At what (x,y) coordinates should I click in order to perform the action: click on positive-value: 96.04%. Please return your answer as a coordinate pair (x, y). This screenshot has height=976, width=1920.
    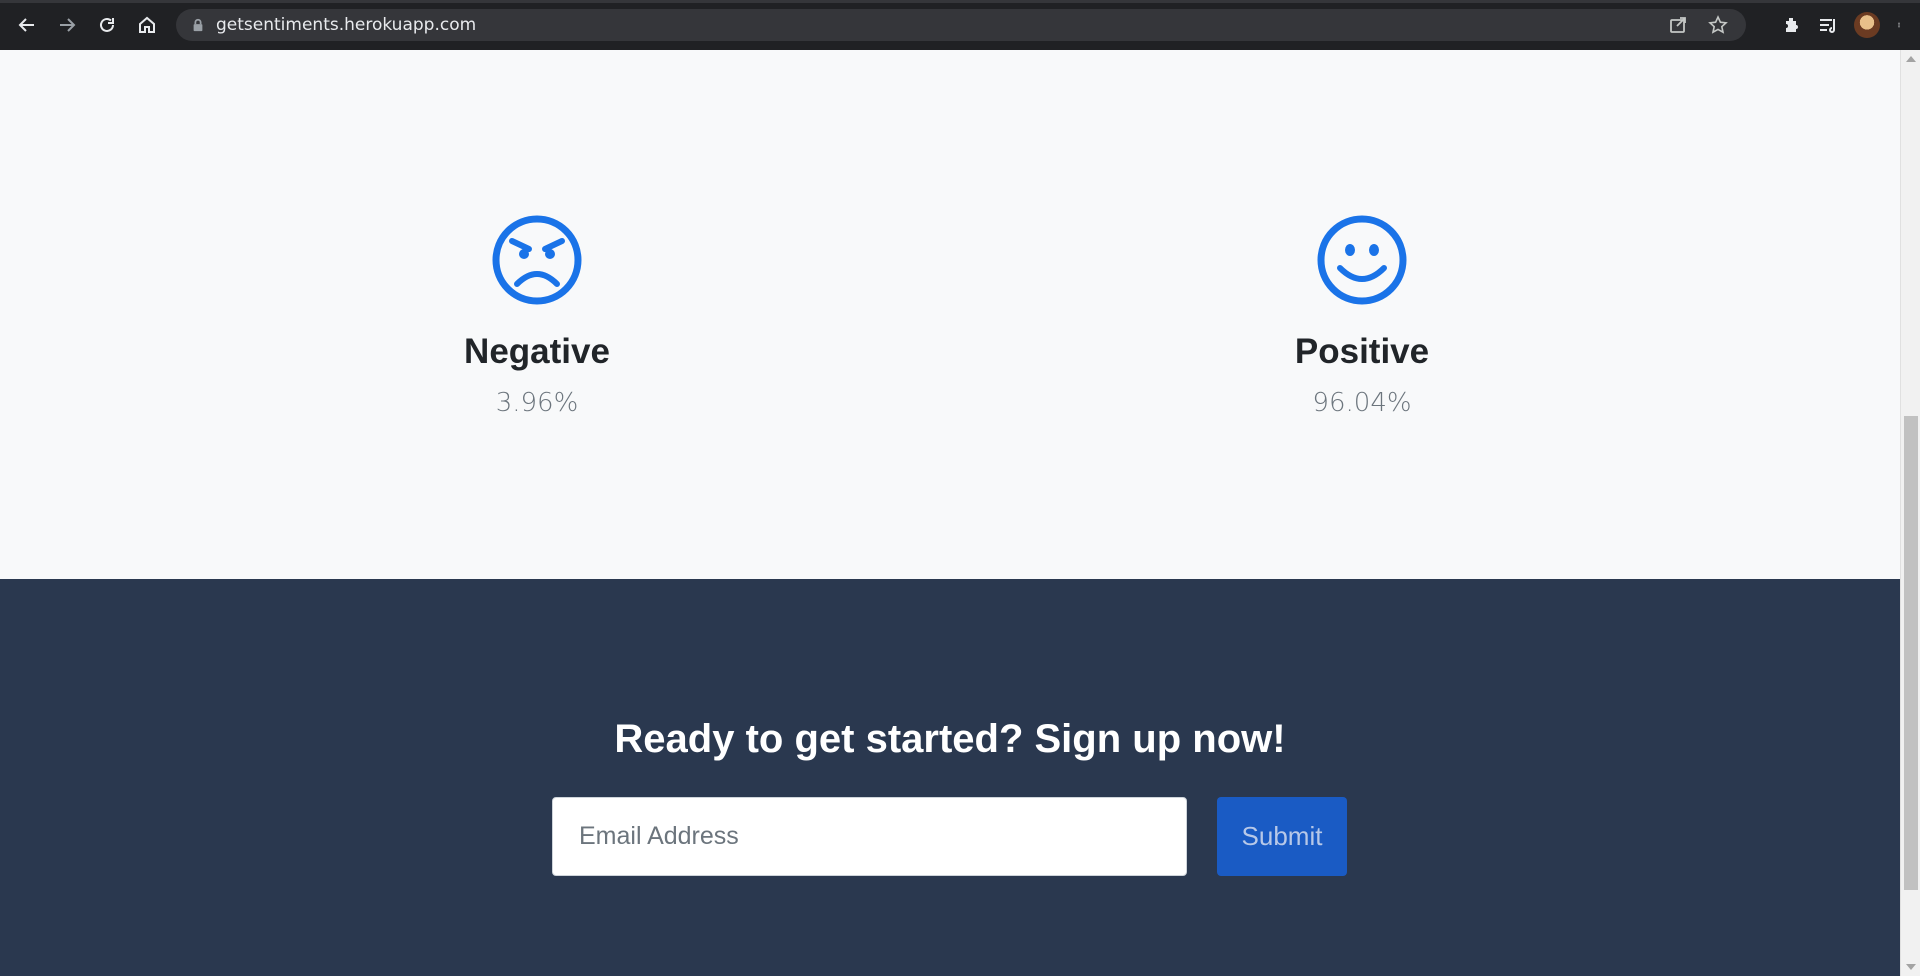
    Looking at the image, I should click on (1362, 403).